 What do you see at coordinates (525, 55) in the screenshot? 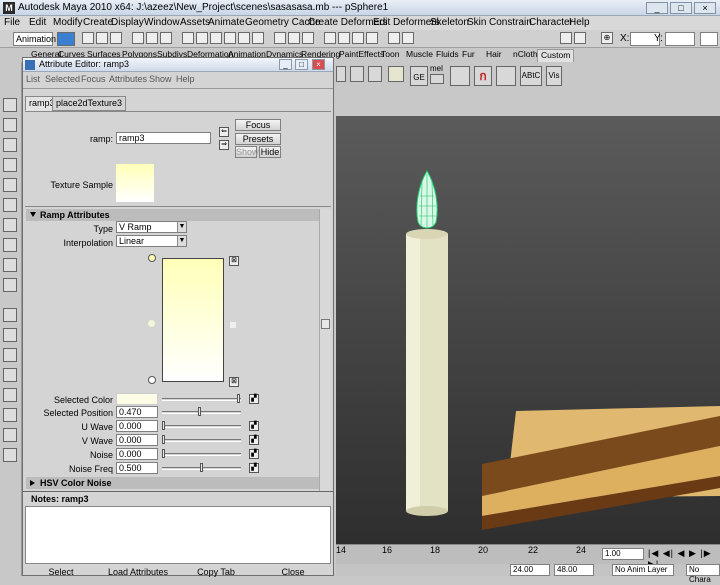
I see `shelf-tab-ncloth: nCloth` at bounding box center [525, 55].